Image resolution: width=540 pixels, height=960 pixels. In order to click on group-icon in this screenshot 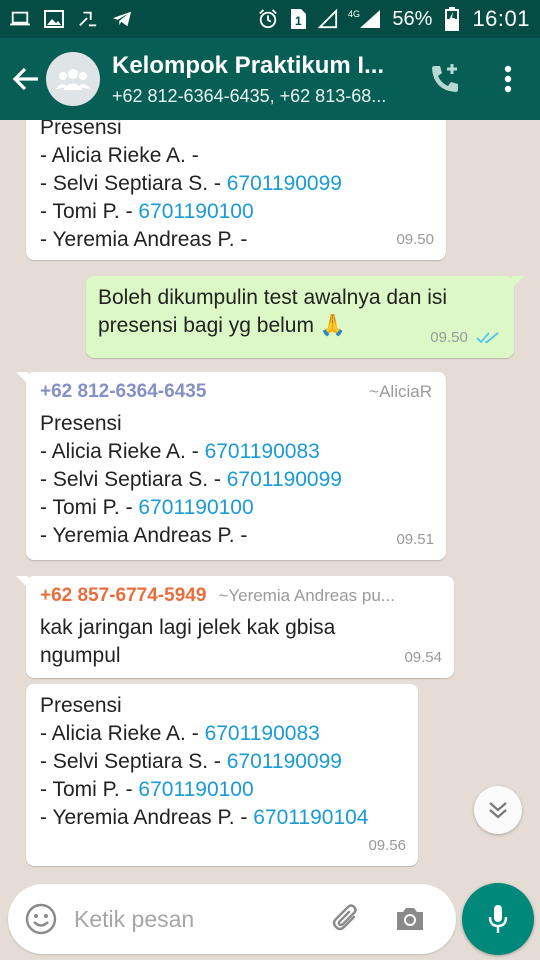, I will do `click(73, 79)`.